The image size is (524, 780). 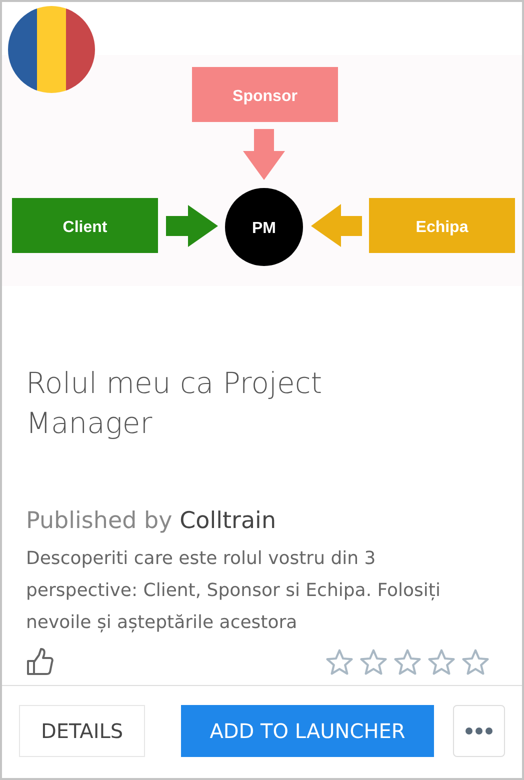 I want to click on diagram-box: Sponsor, so click(x=265, y=94).